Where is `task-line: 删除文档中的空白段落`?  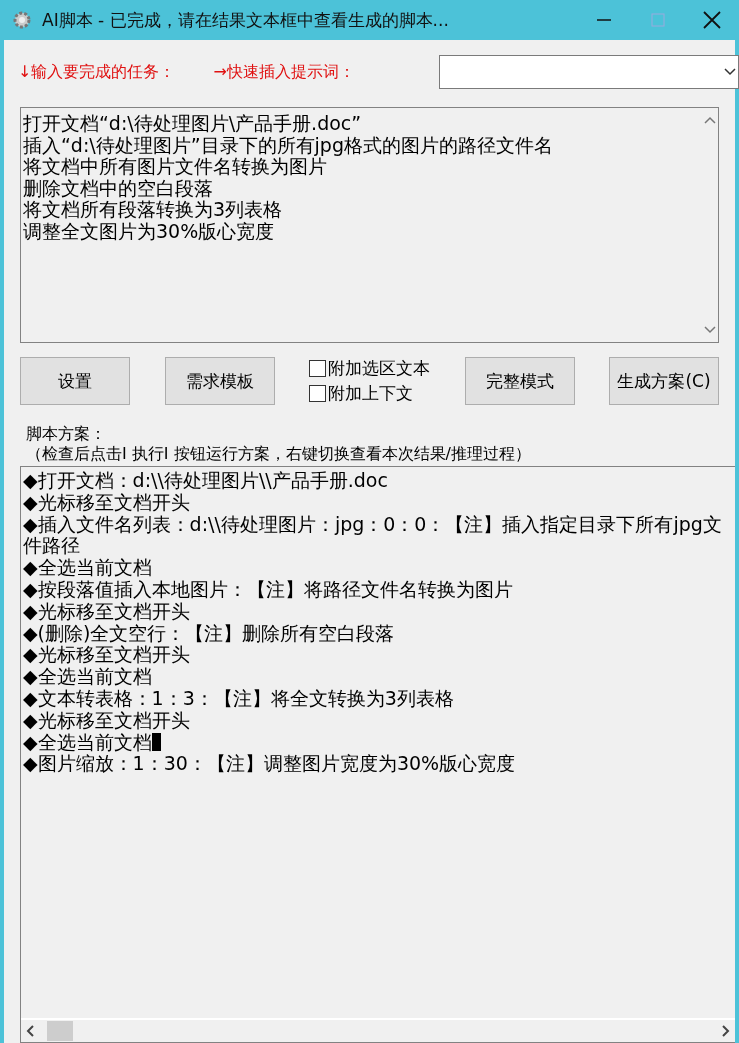 task-line: 删除文档中的空白段落 is located at coordinates (118, 188).